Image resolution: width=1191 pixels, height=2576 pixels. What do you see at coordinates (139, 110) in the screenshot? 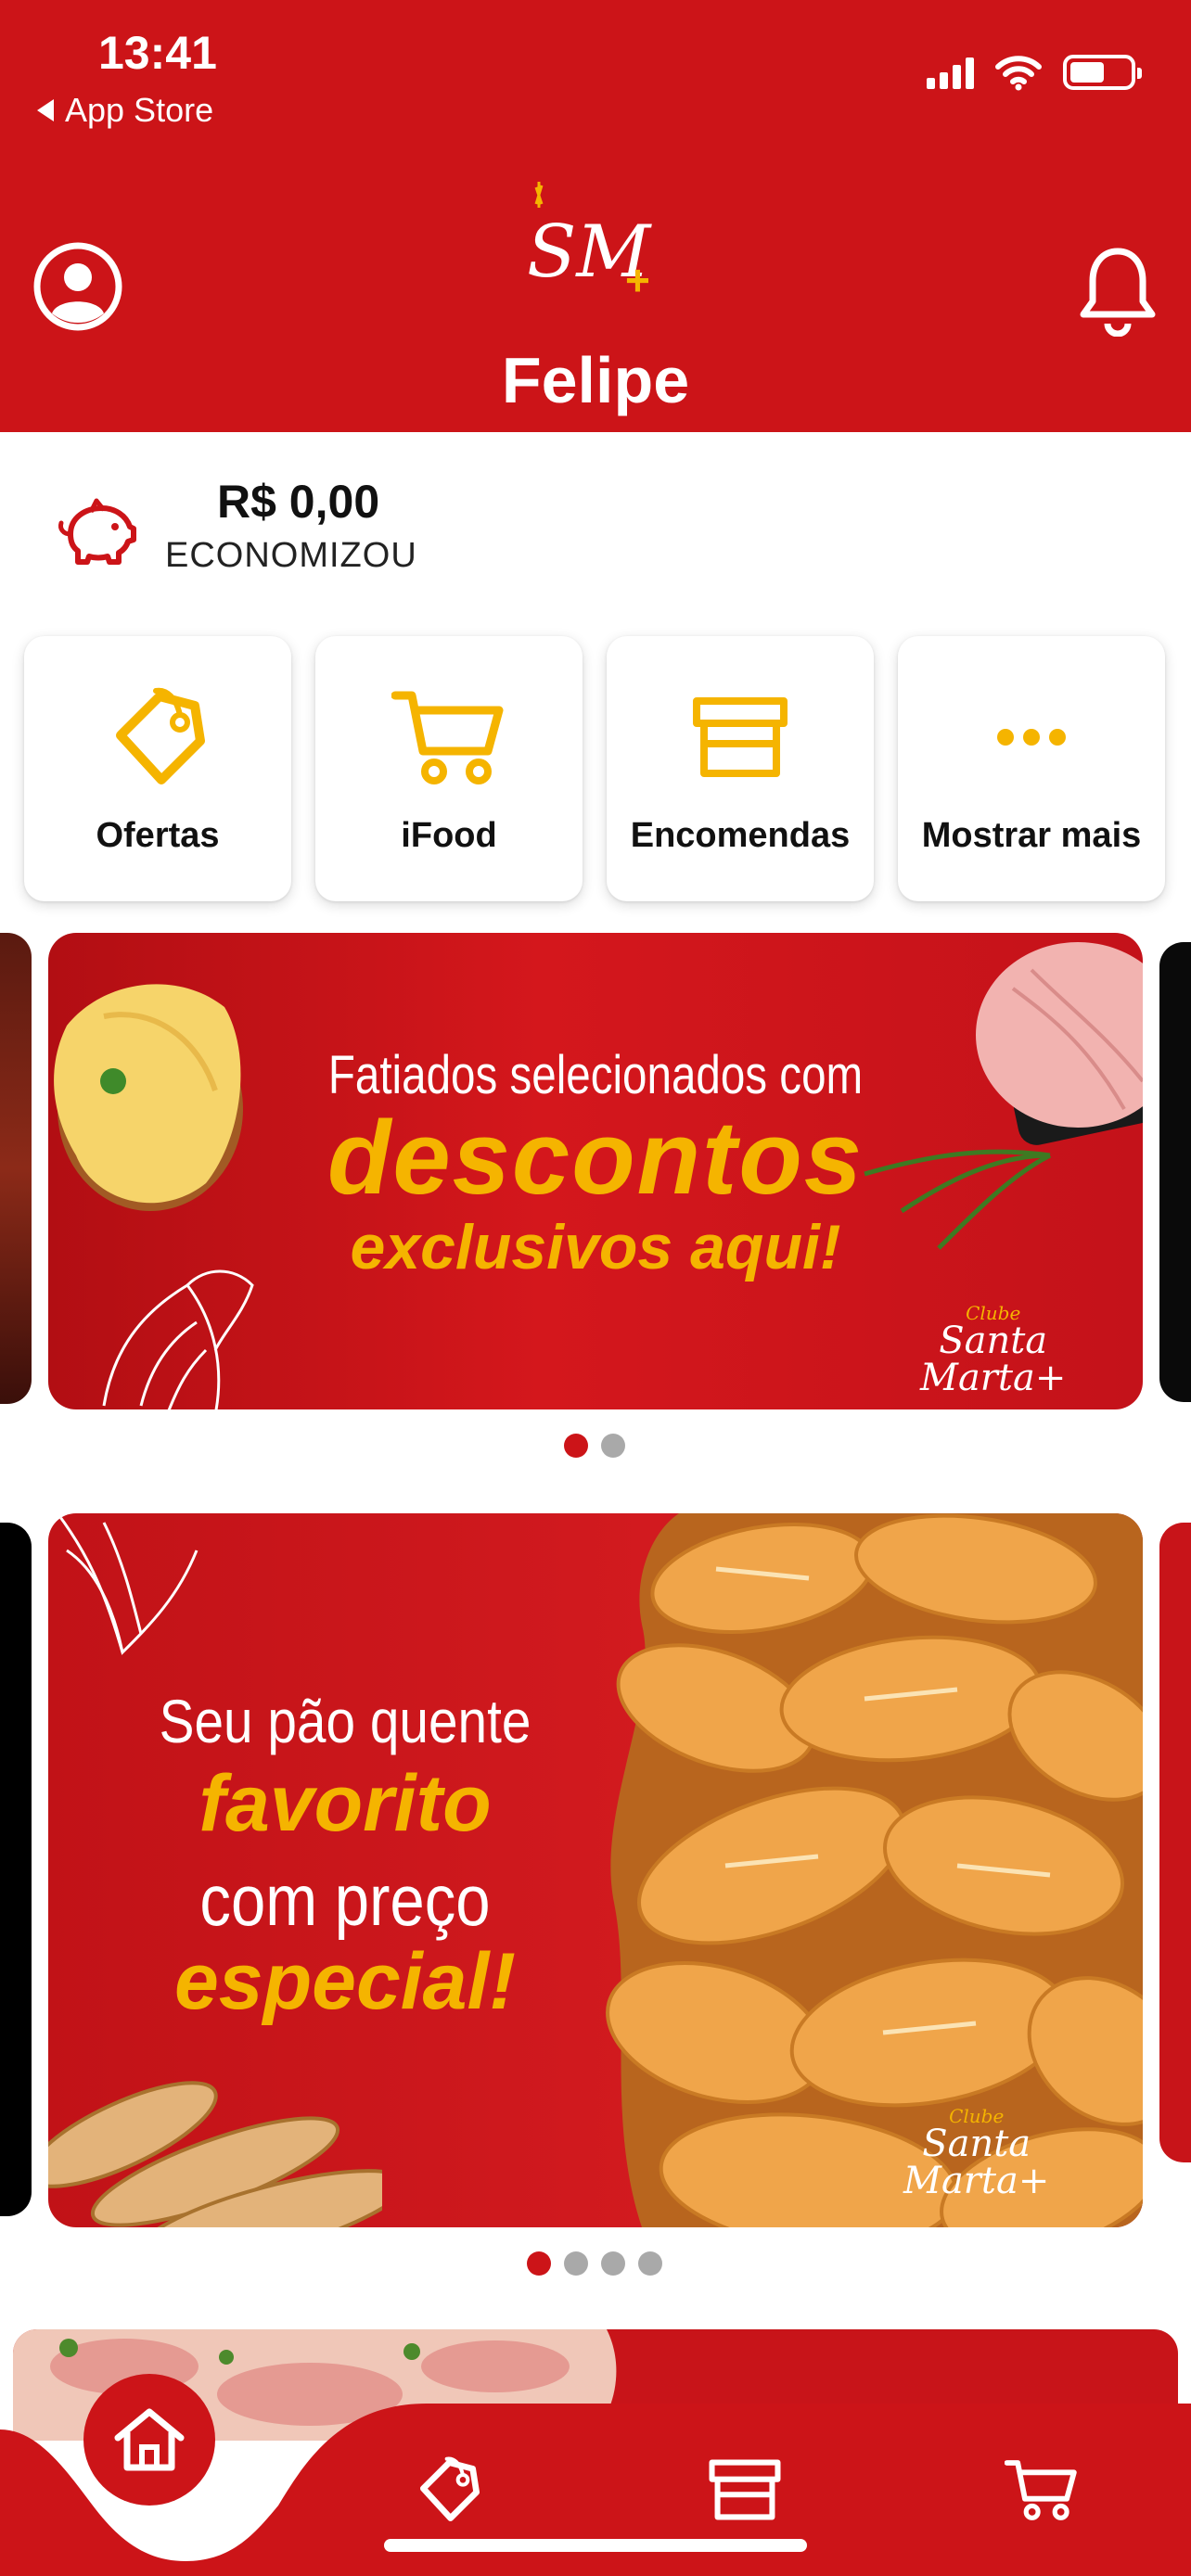
I see `back-app-label: App Store` at bounding box center [139, 110].